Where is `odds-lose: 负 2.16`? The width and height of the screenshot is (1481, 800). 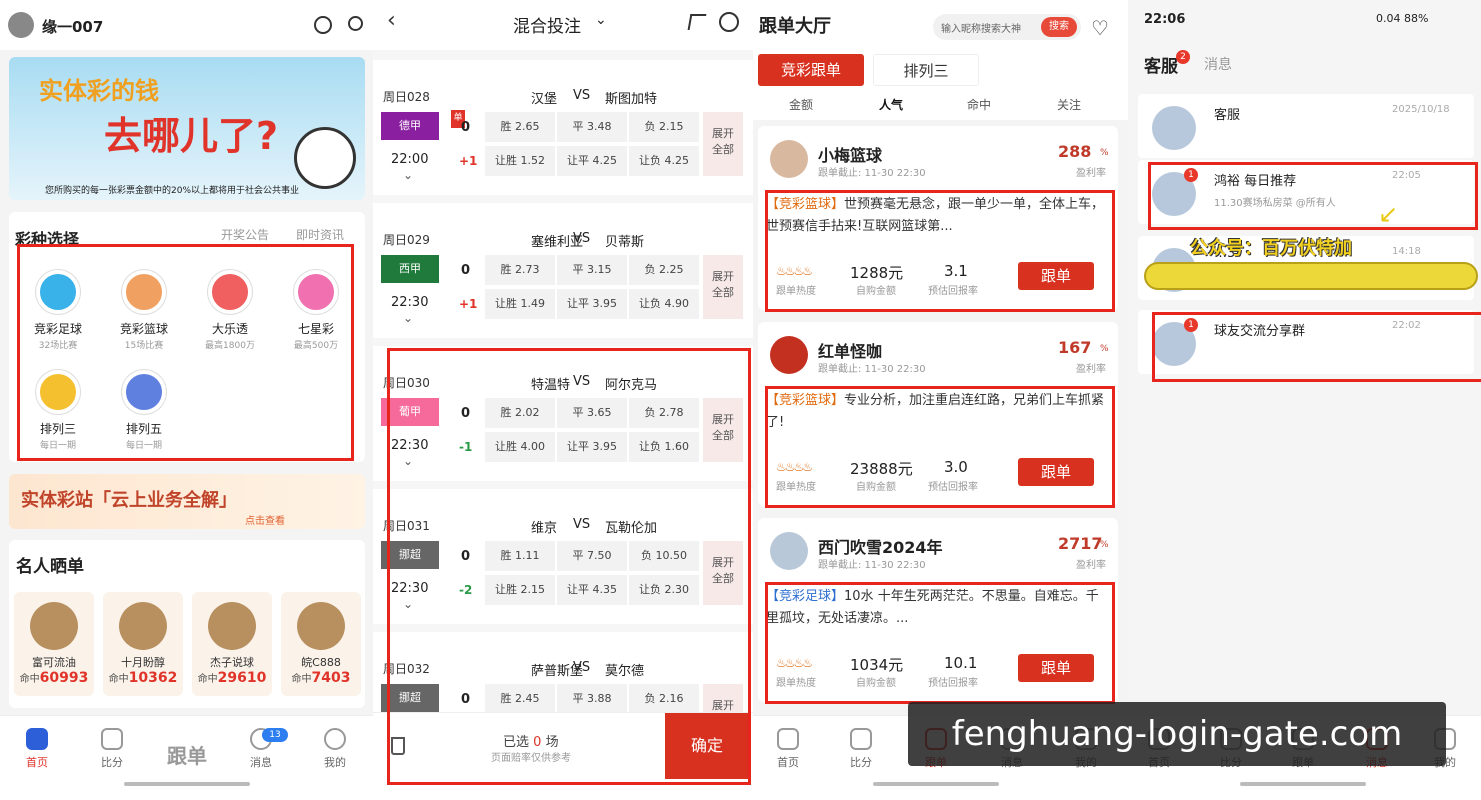 odds-lose: 负 2.16 is located at coordinates (664, 699).